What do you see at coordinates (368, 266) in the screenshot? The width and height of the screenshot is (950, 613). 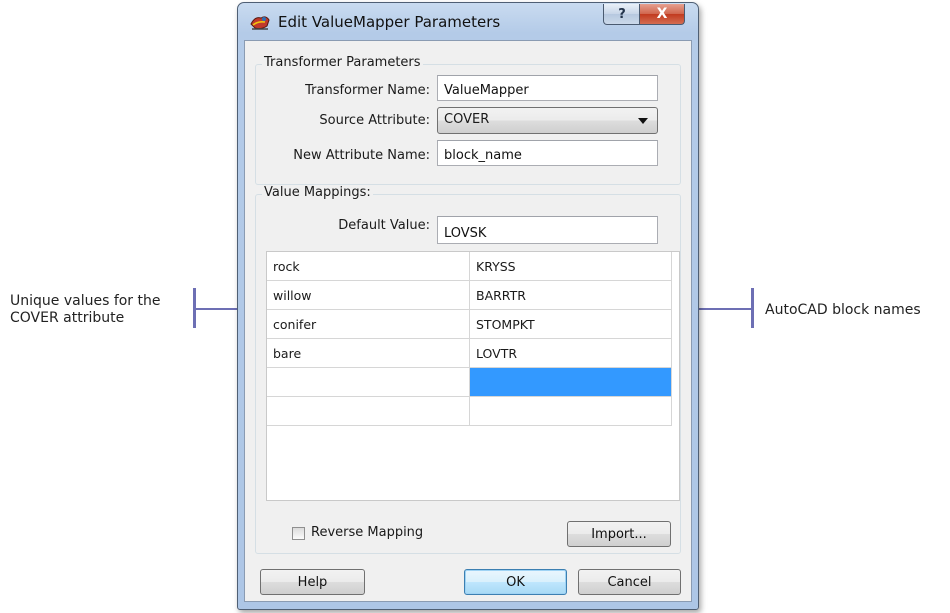 I see `source-value-cell: rock` at bounding box center [368, 266].